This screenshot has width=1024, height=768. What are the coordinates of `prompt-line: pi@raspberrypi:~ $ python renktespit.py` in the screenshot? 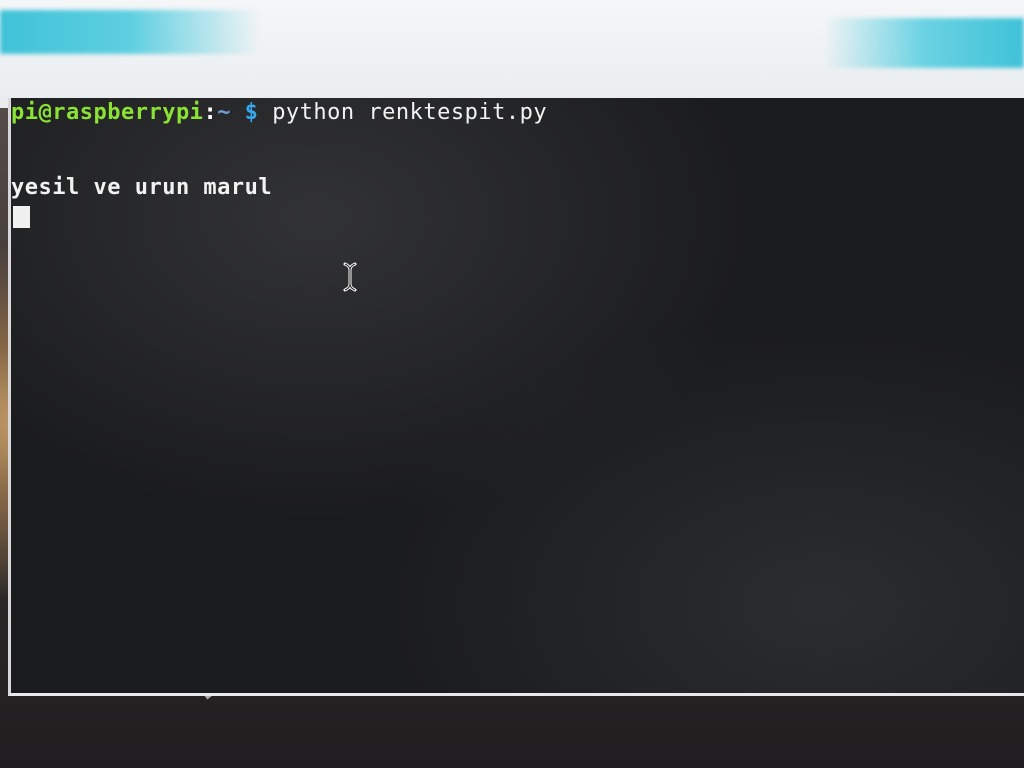 It's located at (279, 113).